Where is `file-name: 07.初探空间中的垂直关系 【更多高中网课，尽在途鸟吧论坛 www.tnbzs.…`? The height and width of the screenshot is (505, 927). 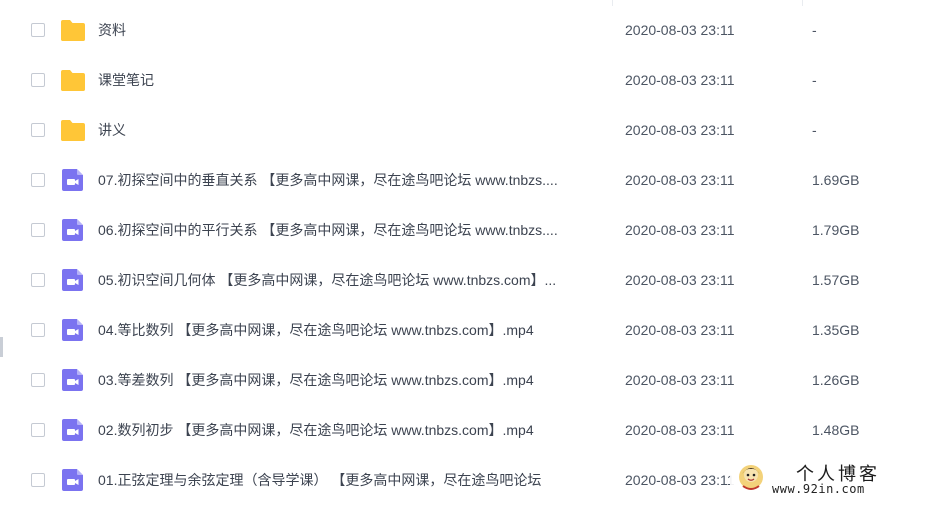
file-name: 07.初探空间中的垂直关系 【更多高中网课，尽在途鸟吧论坛 www.tnbzs.… is located at coordinates (351, 180).